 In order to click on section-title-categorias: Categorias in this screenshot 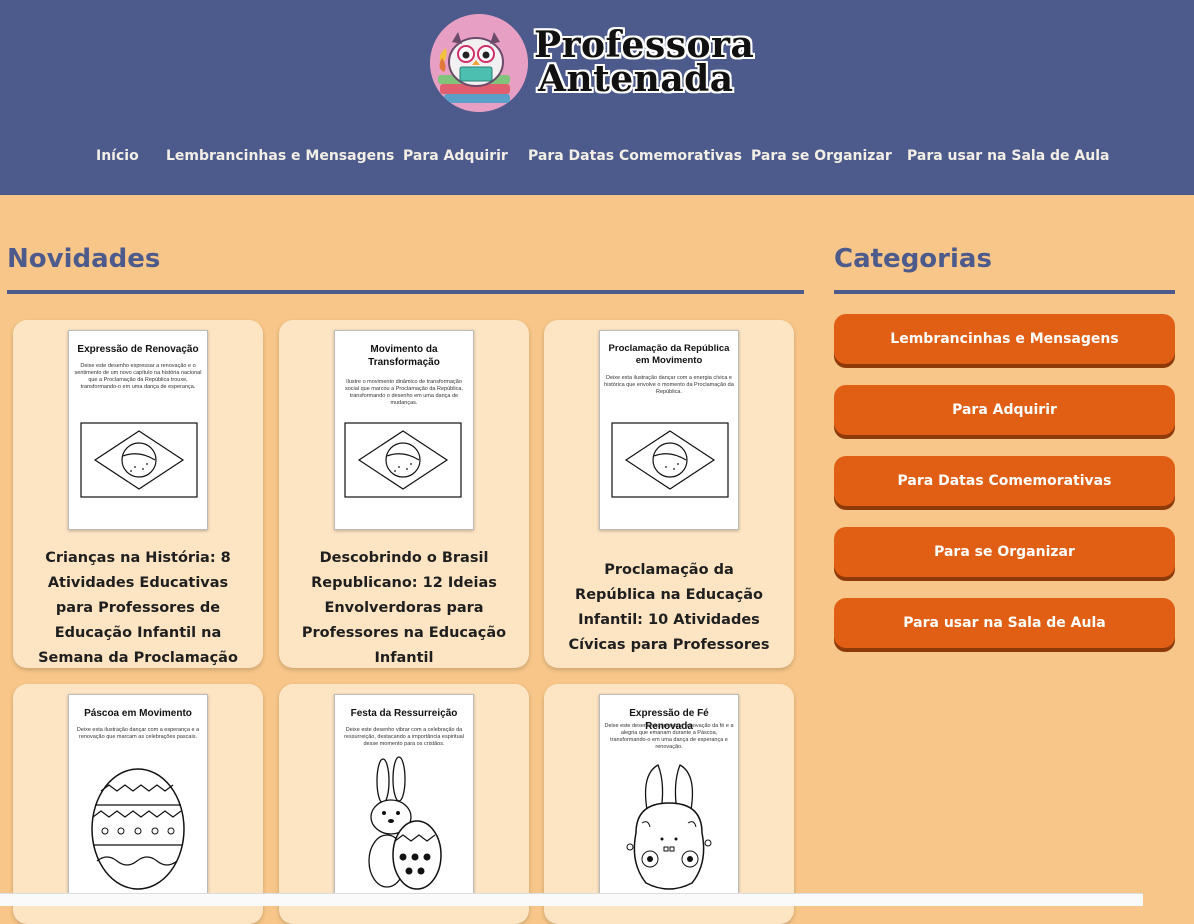, I will do `click(913, 259)`.